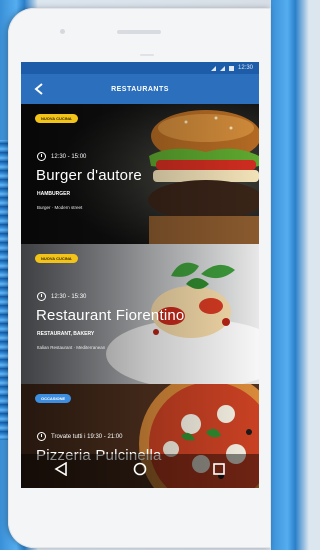 Image resolution: width=320 pixels, height=550 pixels. Describe the element at coordinates (89, 175) in the screenshot. I see `restaurant-name: Burger d'autore` at that location.